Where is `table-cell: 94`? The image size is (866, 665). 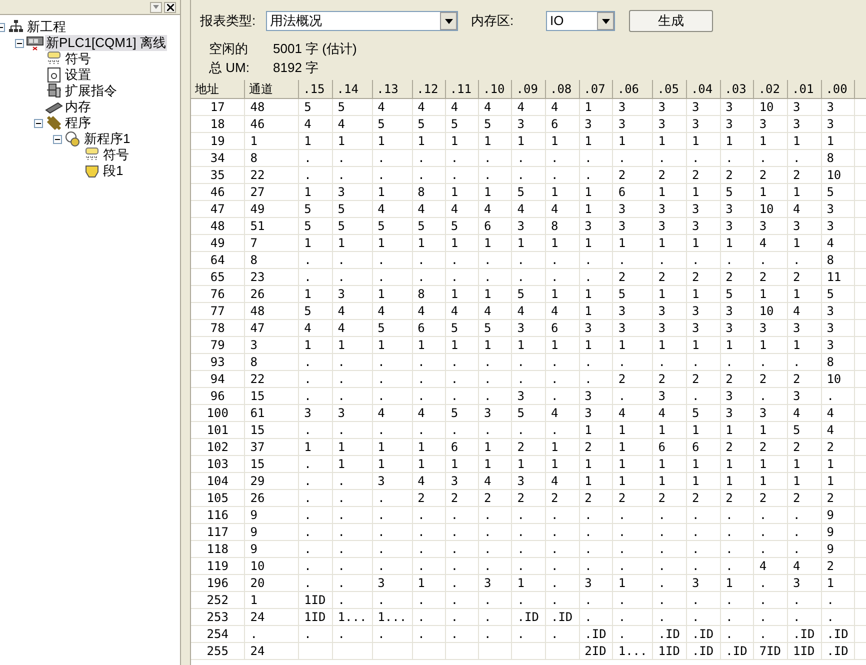
table-cell: 94 is located at coordinates (218, 379).